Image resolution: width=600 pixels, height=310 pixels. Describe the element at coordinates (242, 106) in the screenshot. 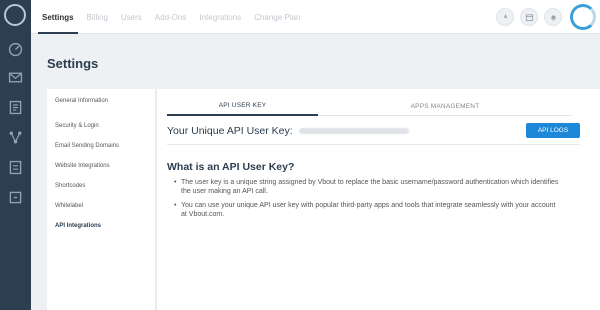

I see `tab-api-user-key: API USER KEY` at that location.